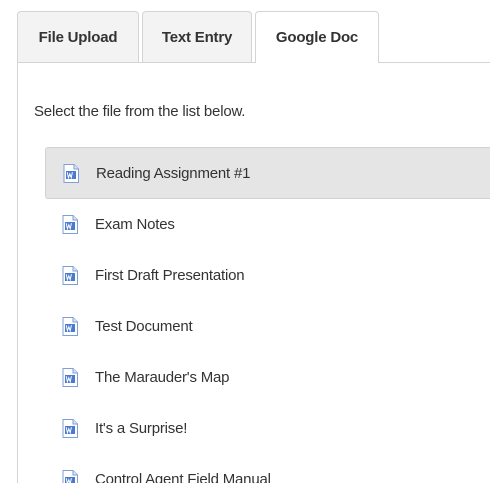 This screenshot has height=483, width=490. What do you see at coordinates (170, 275) in the screenshot?
I see `file-name: First Draft Presentation` at bounding box center [170, 275].